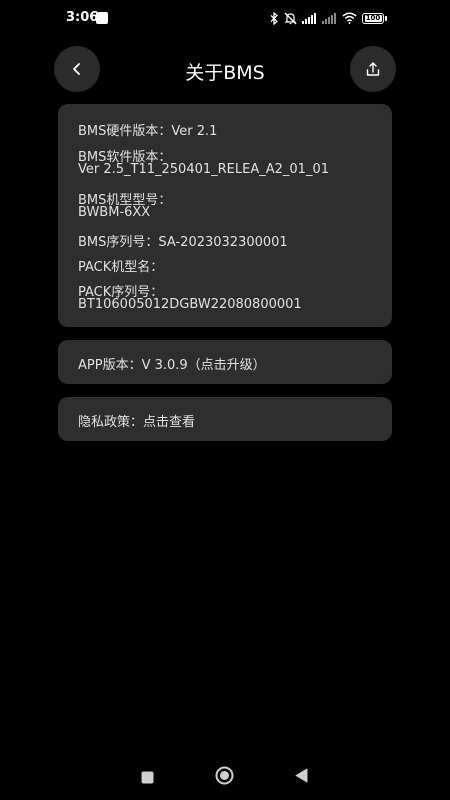 The height and width of the screenshot is (800, 450). I want to click on battery-icon: 100, so click(374, 18).